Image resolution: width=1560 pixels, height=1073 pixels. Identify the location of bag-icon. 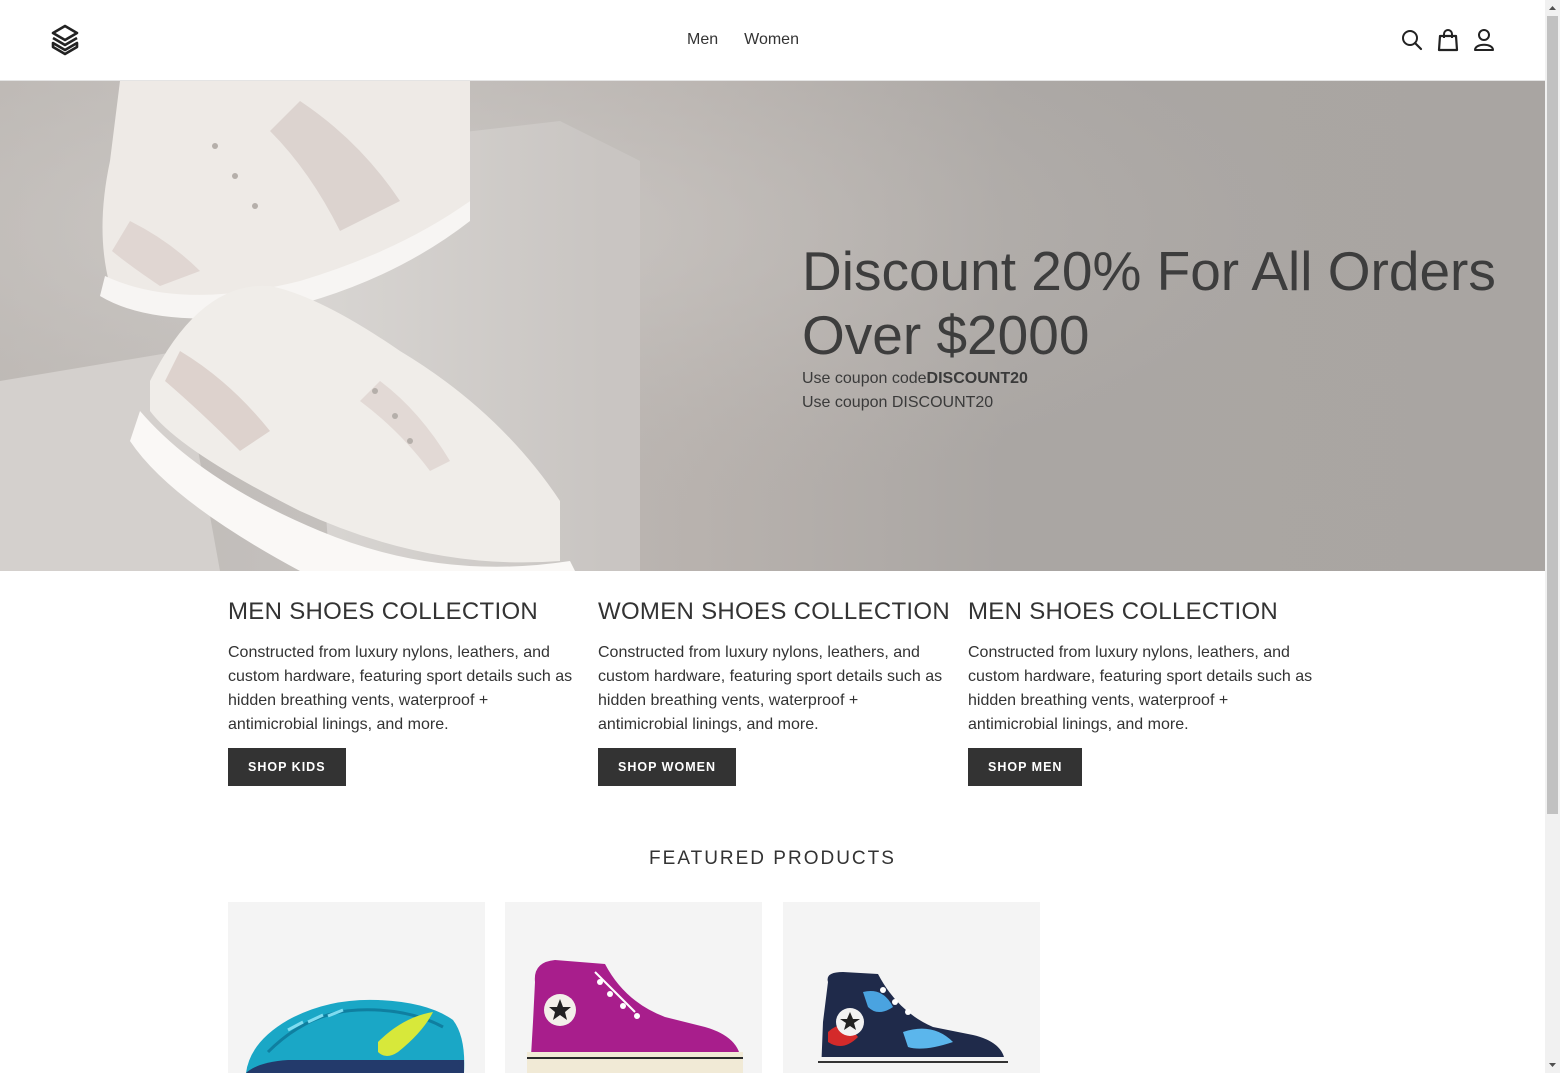
(1448, 40).